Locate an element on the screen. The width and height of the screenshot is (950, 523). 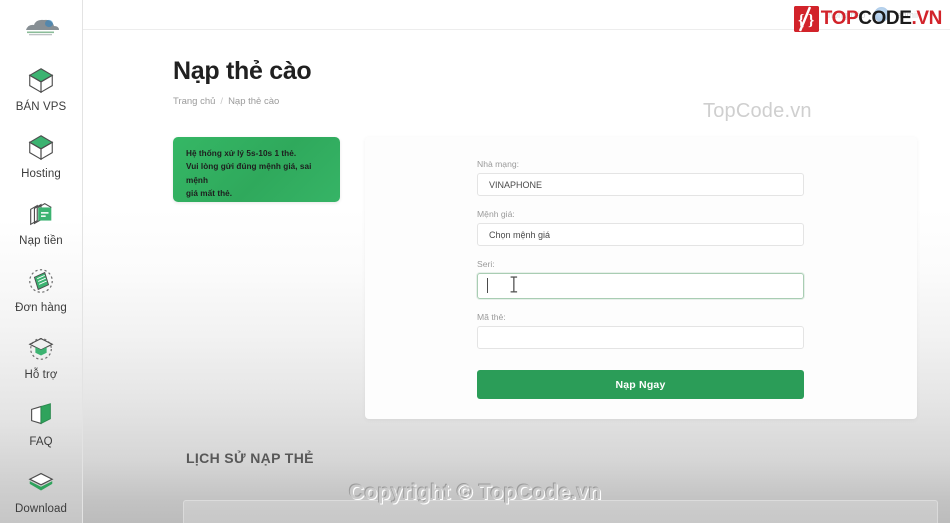
topcode-logo-watermark: { } TOPCODE.VN is located at coordinates (868, 19).